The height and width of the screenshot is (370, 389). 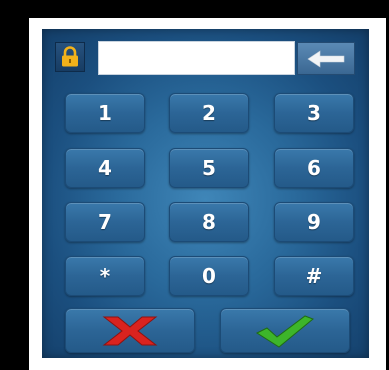 I want to click on backspace-button, so click(x=326, y=58).